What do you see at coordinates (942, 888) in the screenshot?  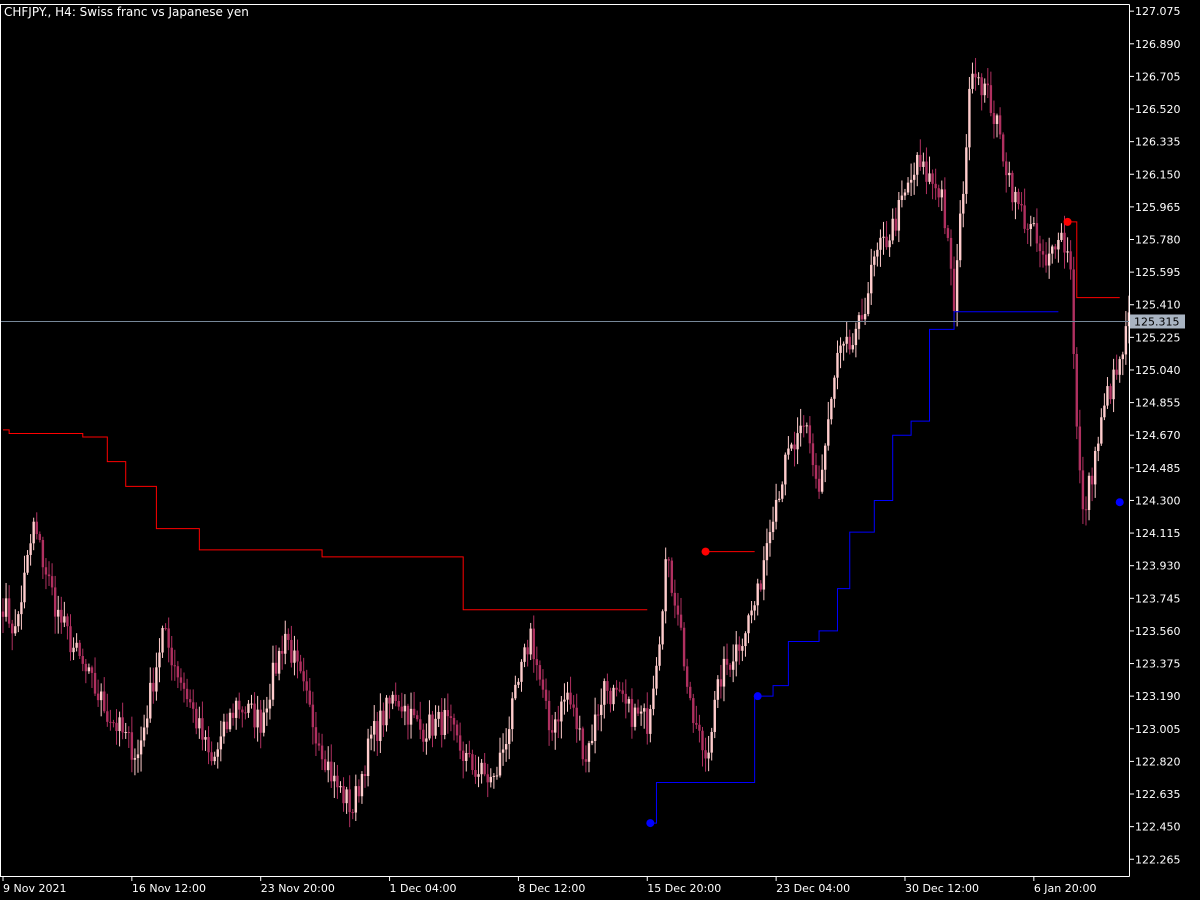 I see `x-tick-label: 30 Dec 12:00` at bounding box center [942, 888].